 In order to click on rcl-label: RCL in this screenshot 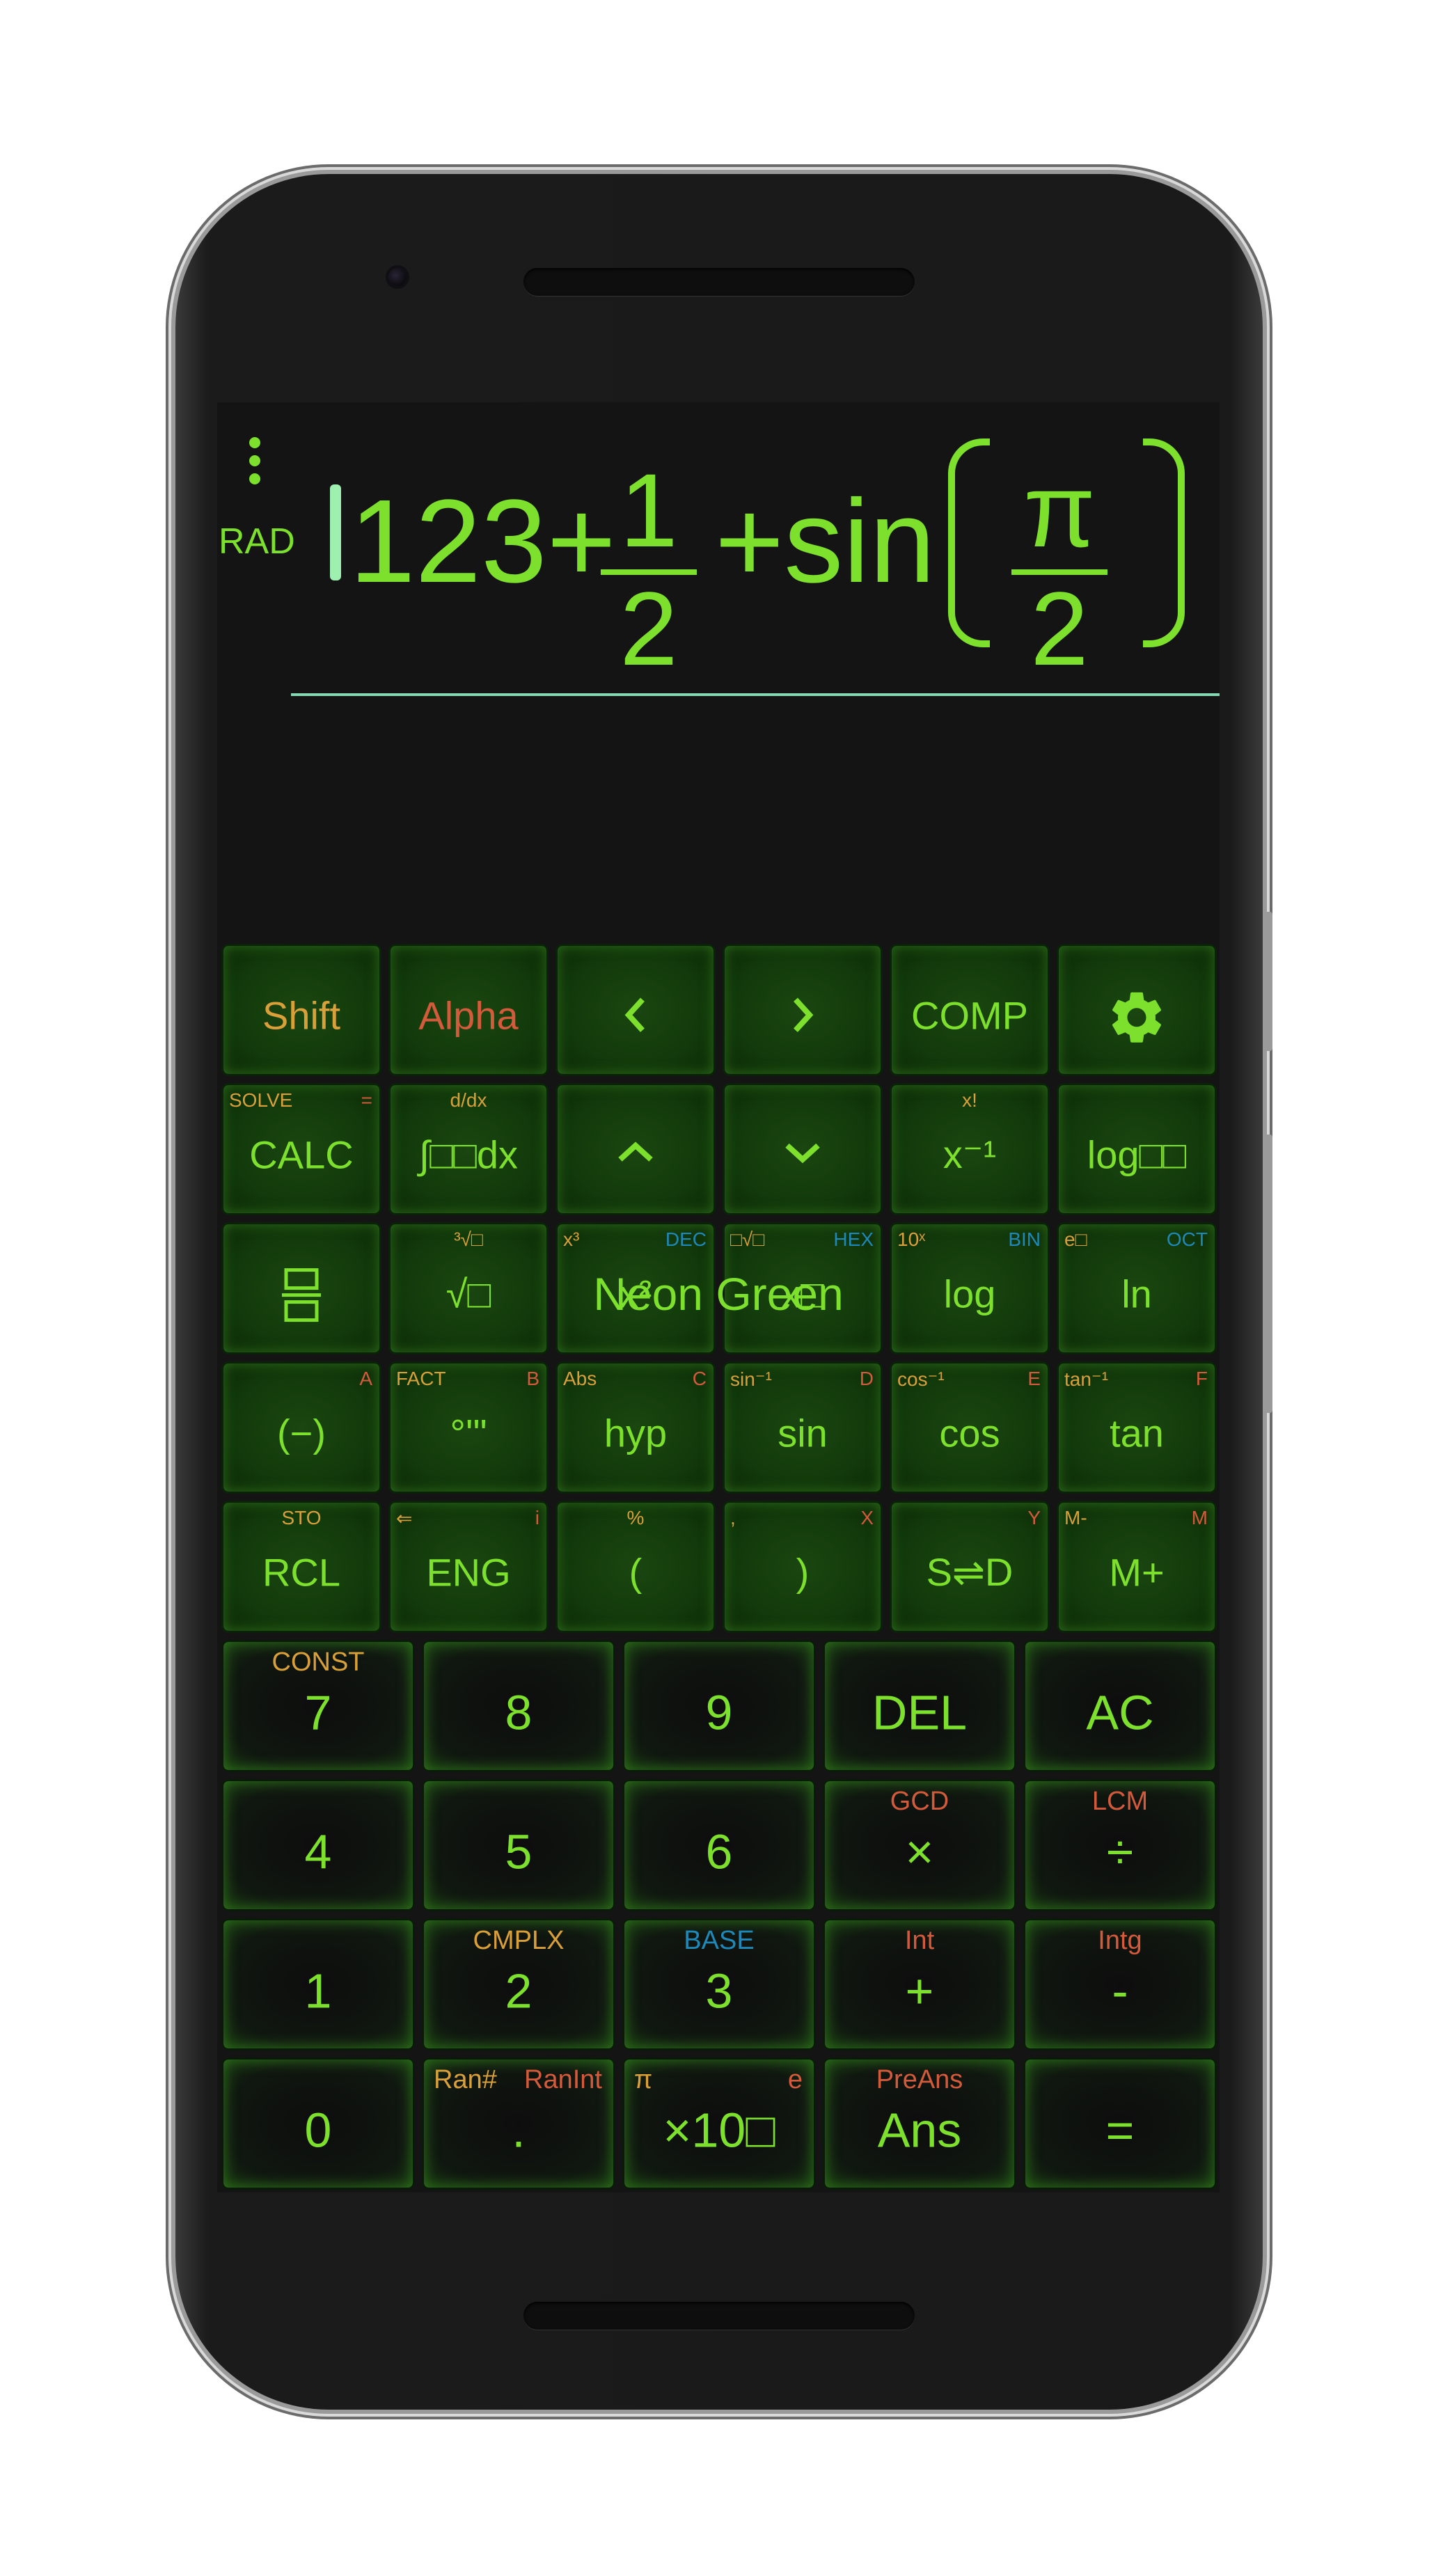, I will do `click(301, 1572)`.